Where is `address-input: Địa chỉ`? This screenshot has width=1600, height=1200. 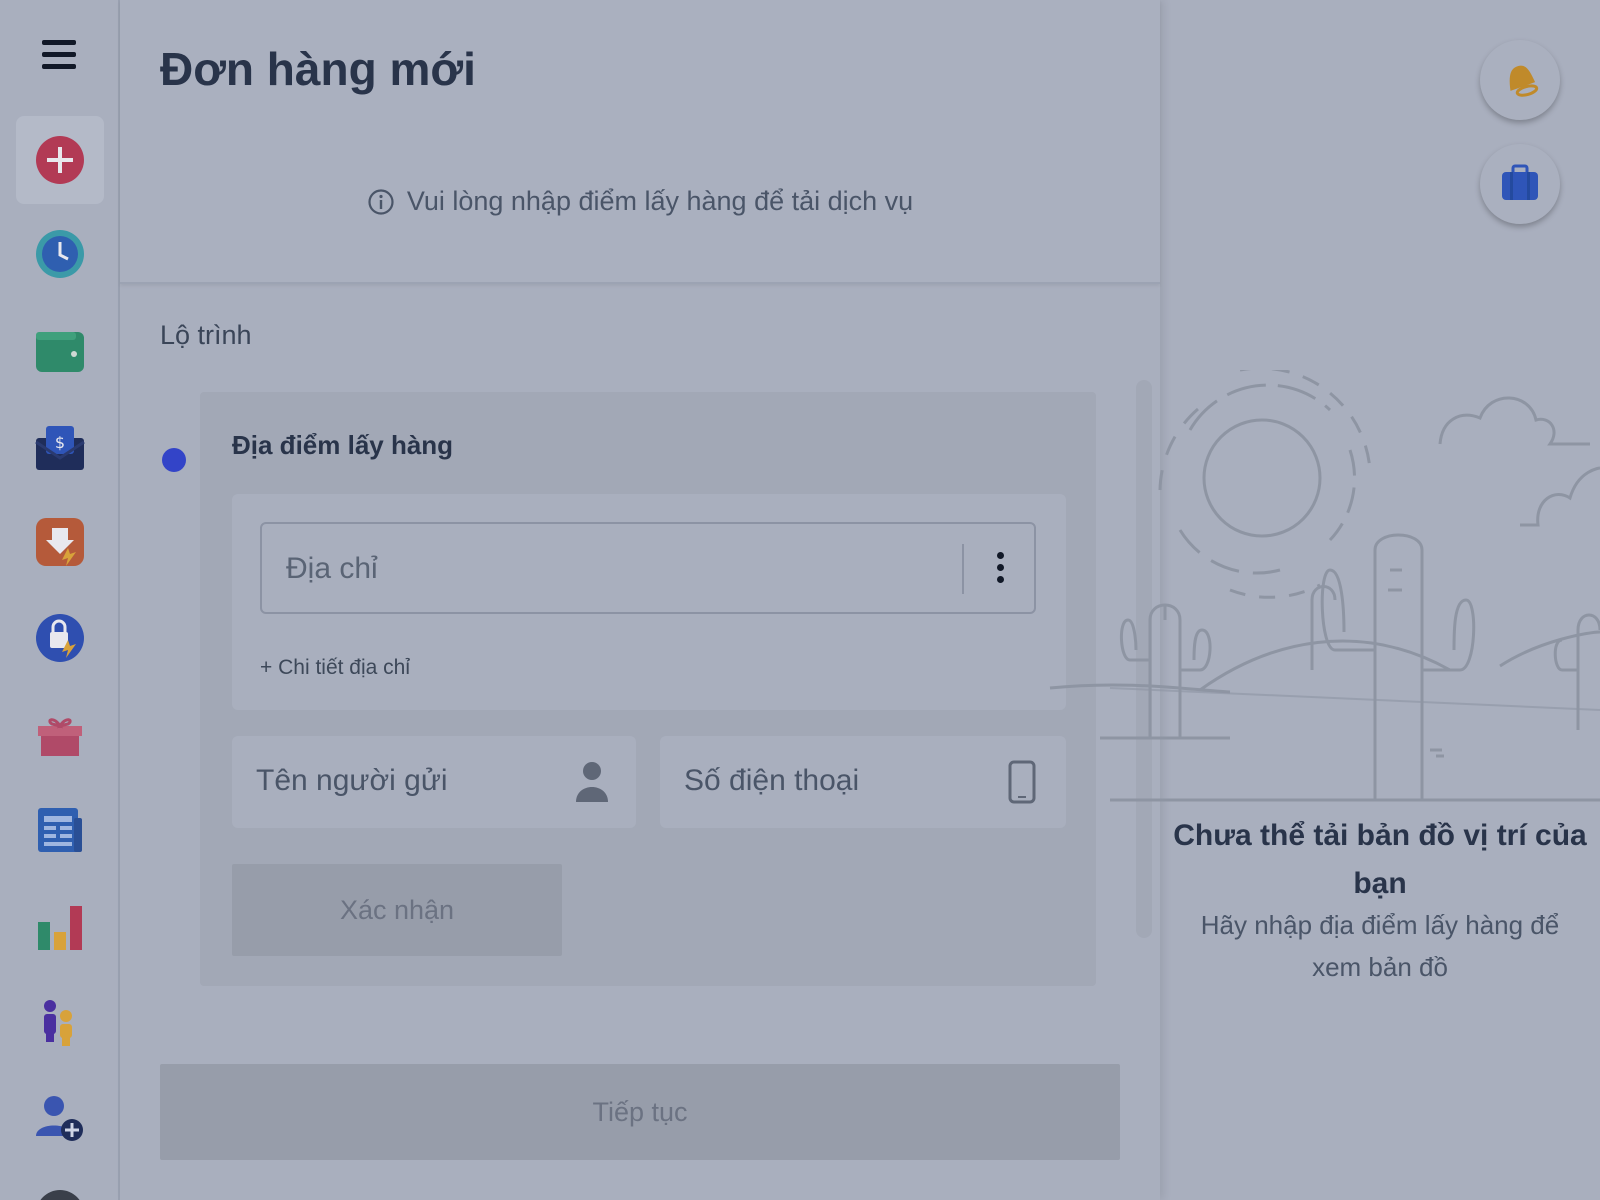
address-input: Địa chỉ is located at coordinates (648, 568).